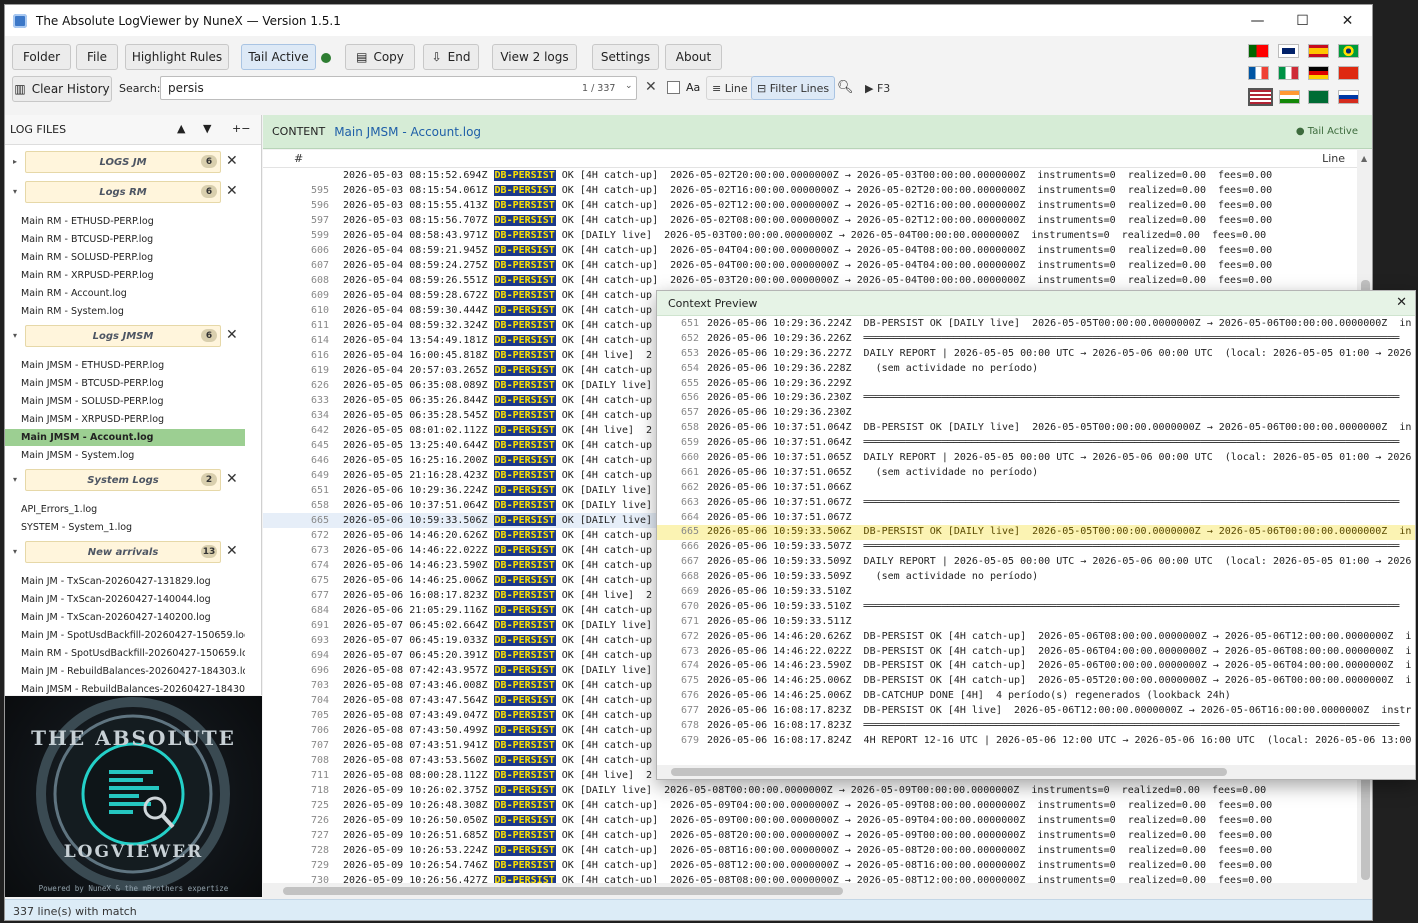 The height and width of the screenshot is (923, 1418). I want to click on move-up-icon: ▲, so click(181, 128).